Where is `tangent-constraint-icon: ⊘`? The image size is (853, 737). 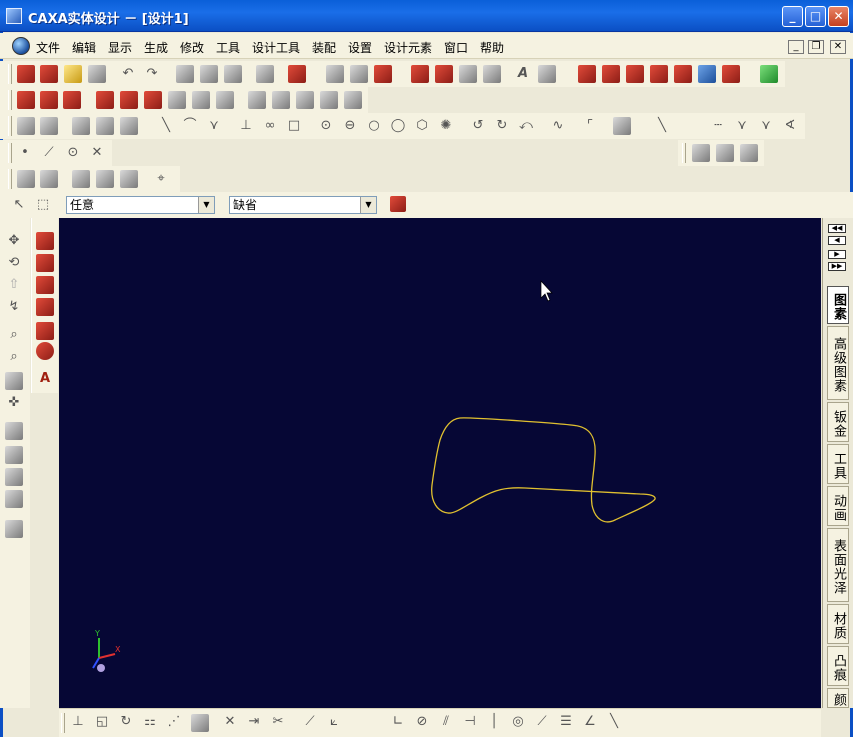
tangent-constraint-icon: ⊘ is located at coordinates (422, 722).